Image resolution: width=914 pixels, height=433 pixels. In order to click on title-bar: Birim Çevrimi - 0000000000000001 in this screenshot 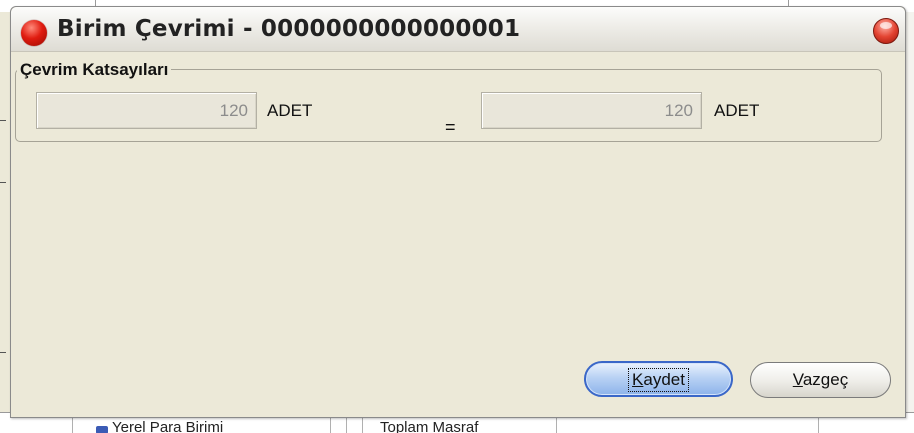, I will do `click(458, 29)`.